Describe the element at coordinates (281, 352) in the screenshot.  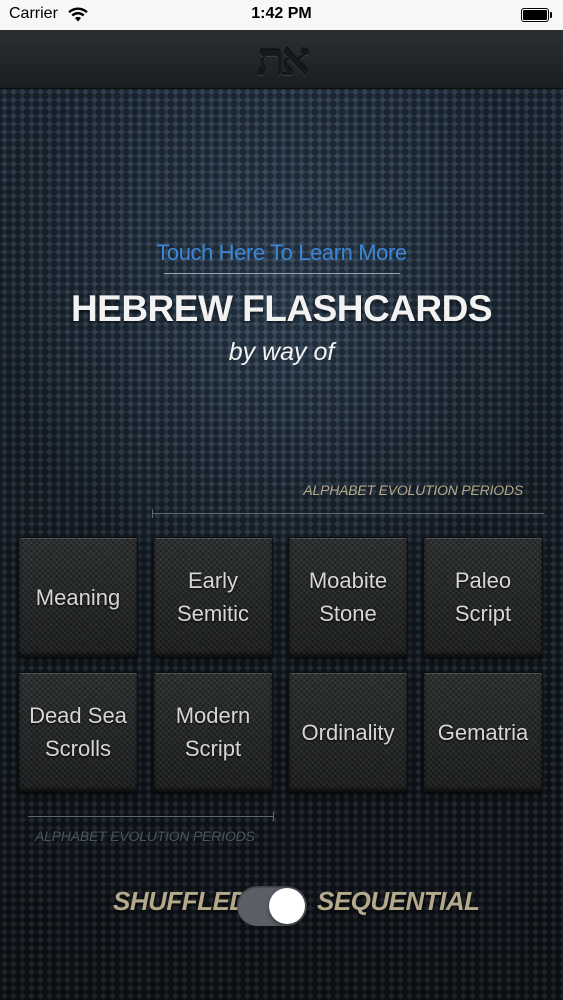
I see `page-subtitle: by way of` at that location.